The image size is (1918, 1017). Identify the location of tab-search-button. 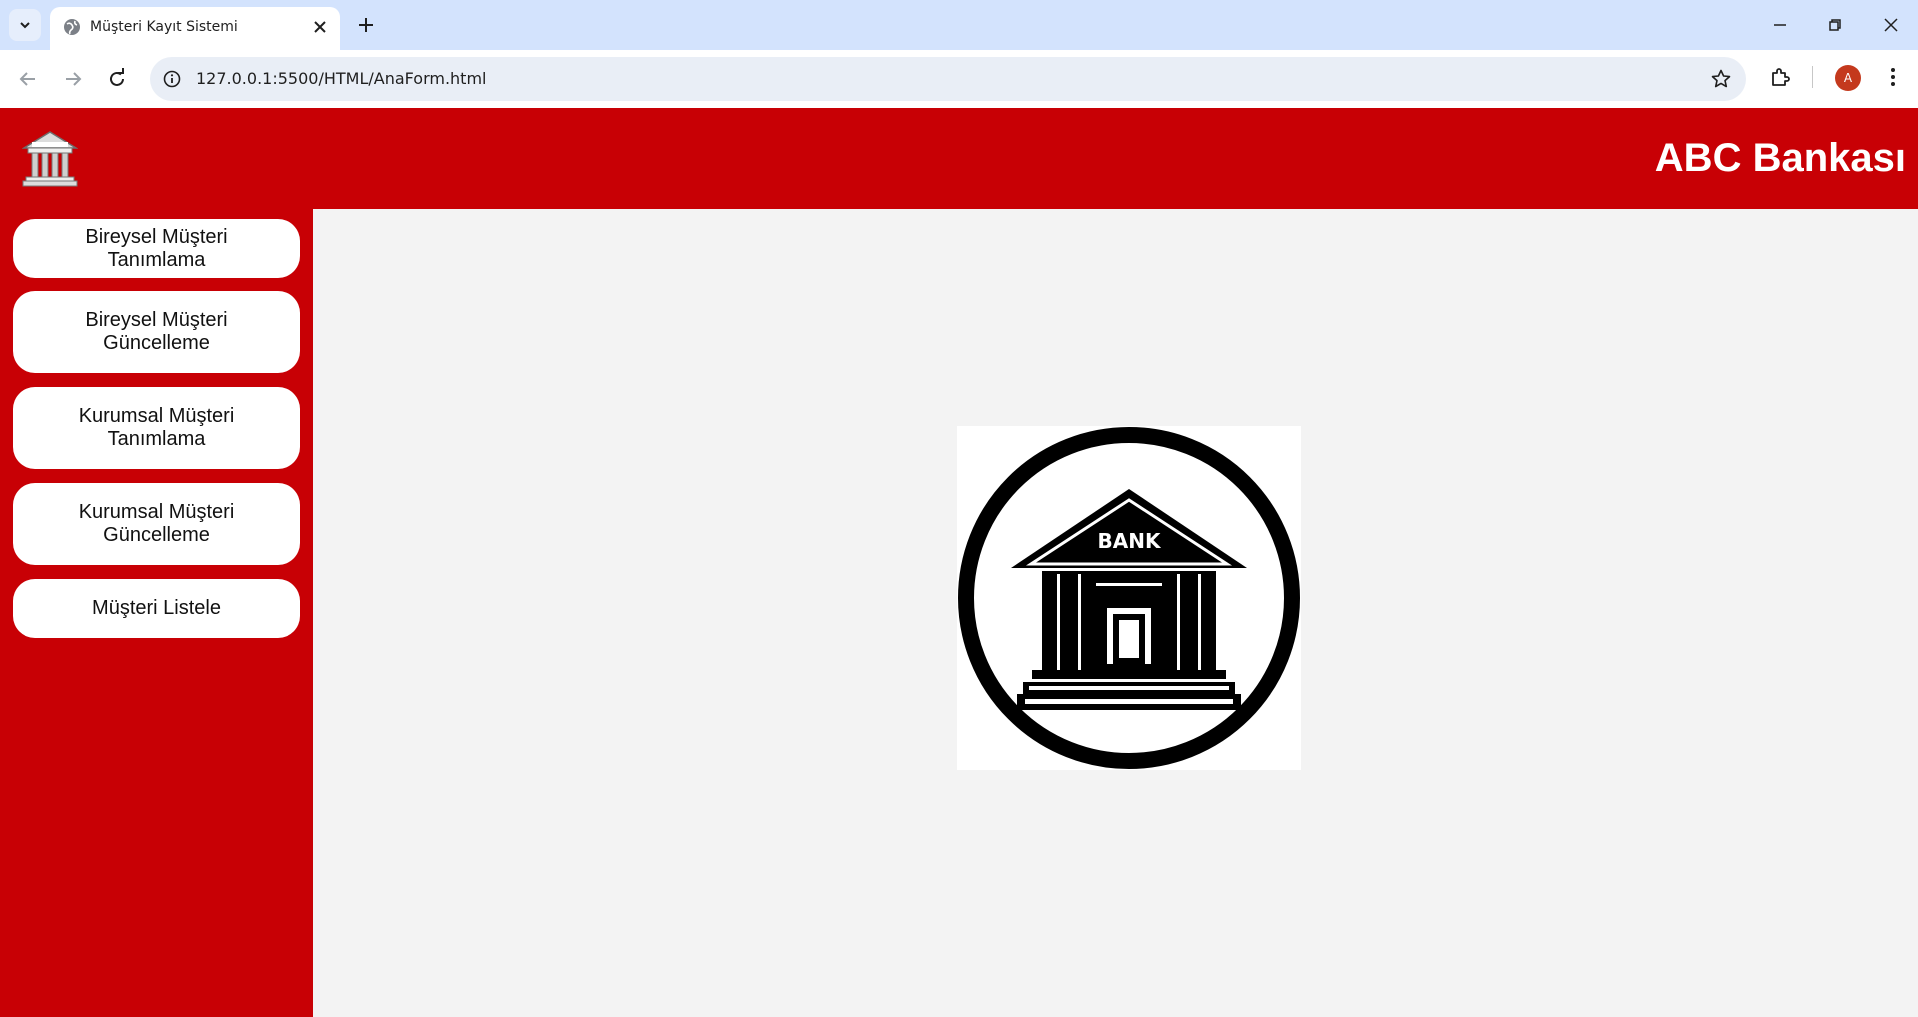
(25, 25).